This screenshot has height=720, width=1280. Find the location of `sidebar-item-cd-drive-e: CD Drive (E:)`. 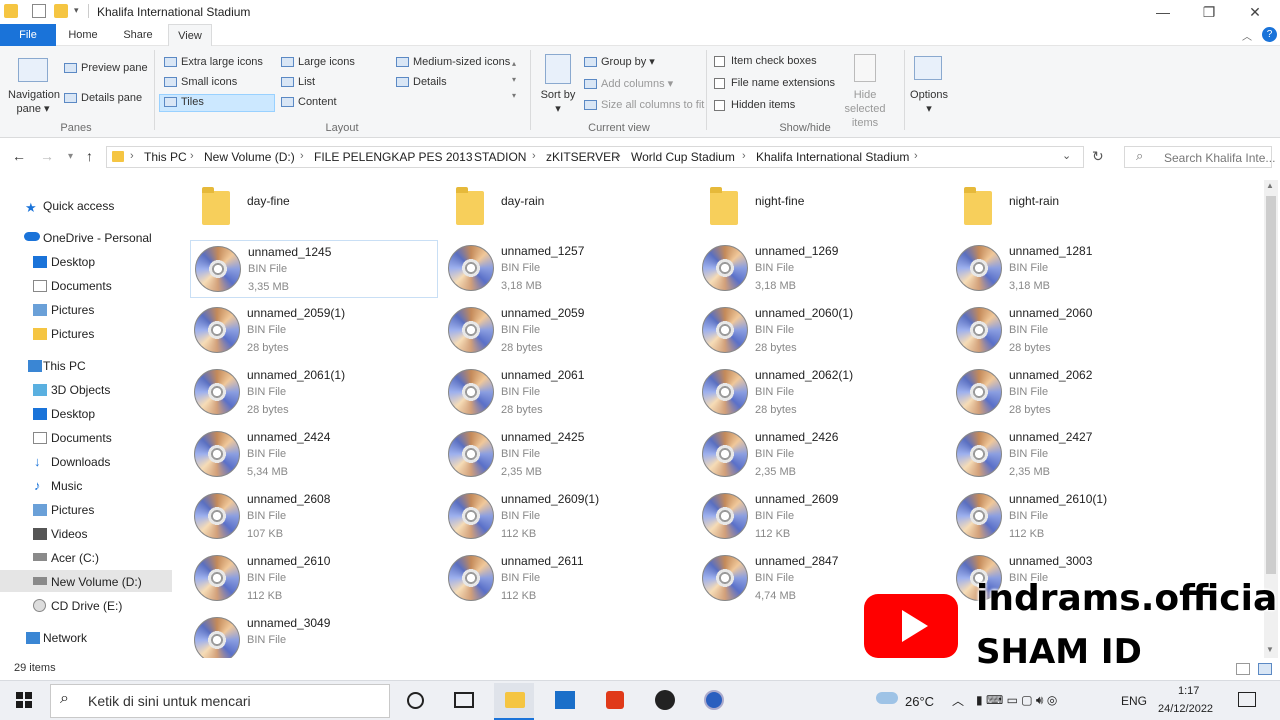

sidebar-item-cd-drive-e: CD Drive (E:) is located at coordinates (86, 606).